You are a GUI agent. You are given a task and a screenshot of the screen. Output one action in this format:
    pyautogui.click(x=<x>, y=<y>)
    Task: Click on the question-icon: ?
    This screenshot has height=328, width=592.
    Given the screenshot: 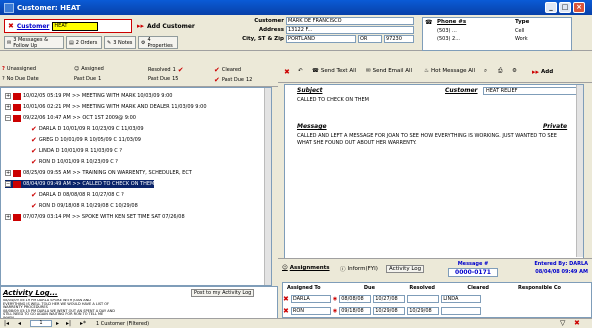 What is the action you would take?
    pyautogui.click(x=3, y=69)
    